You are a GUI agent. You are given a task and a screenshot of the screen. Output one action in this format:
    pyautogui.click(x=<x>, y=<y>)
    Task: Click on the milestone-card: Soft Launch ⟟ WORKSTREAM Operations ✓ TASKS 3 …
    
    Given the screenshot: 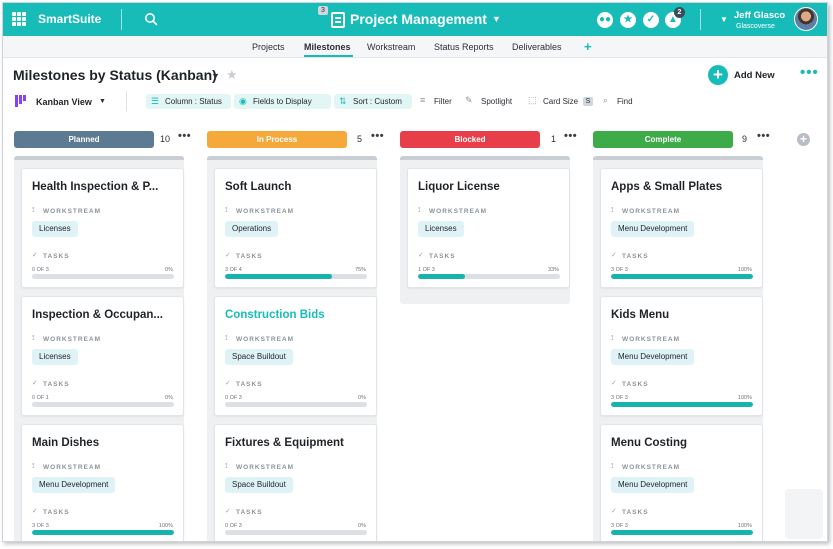 What is the action you would take?
    pyautogui.click(x=295, y=228)
    